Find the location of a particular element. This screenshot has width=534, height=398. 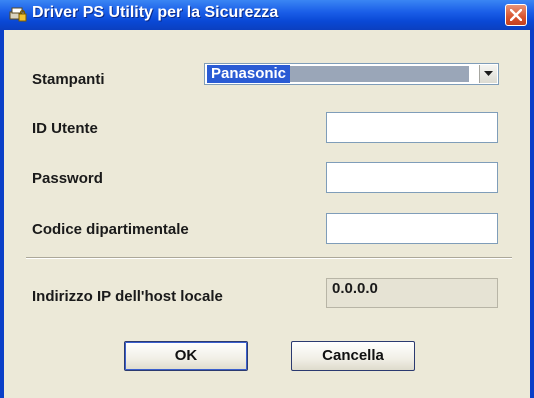

window-title: Driver PS Utility per la Sicurezza is located at coordinates (155, 12).